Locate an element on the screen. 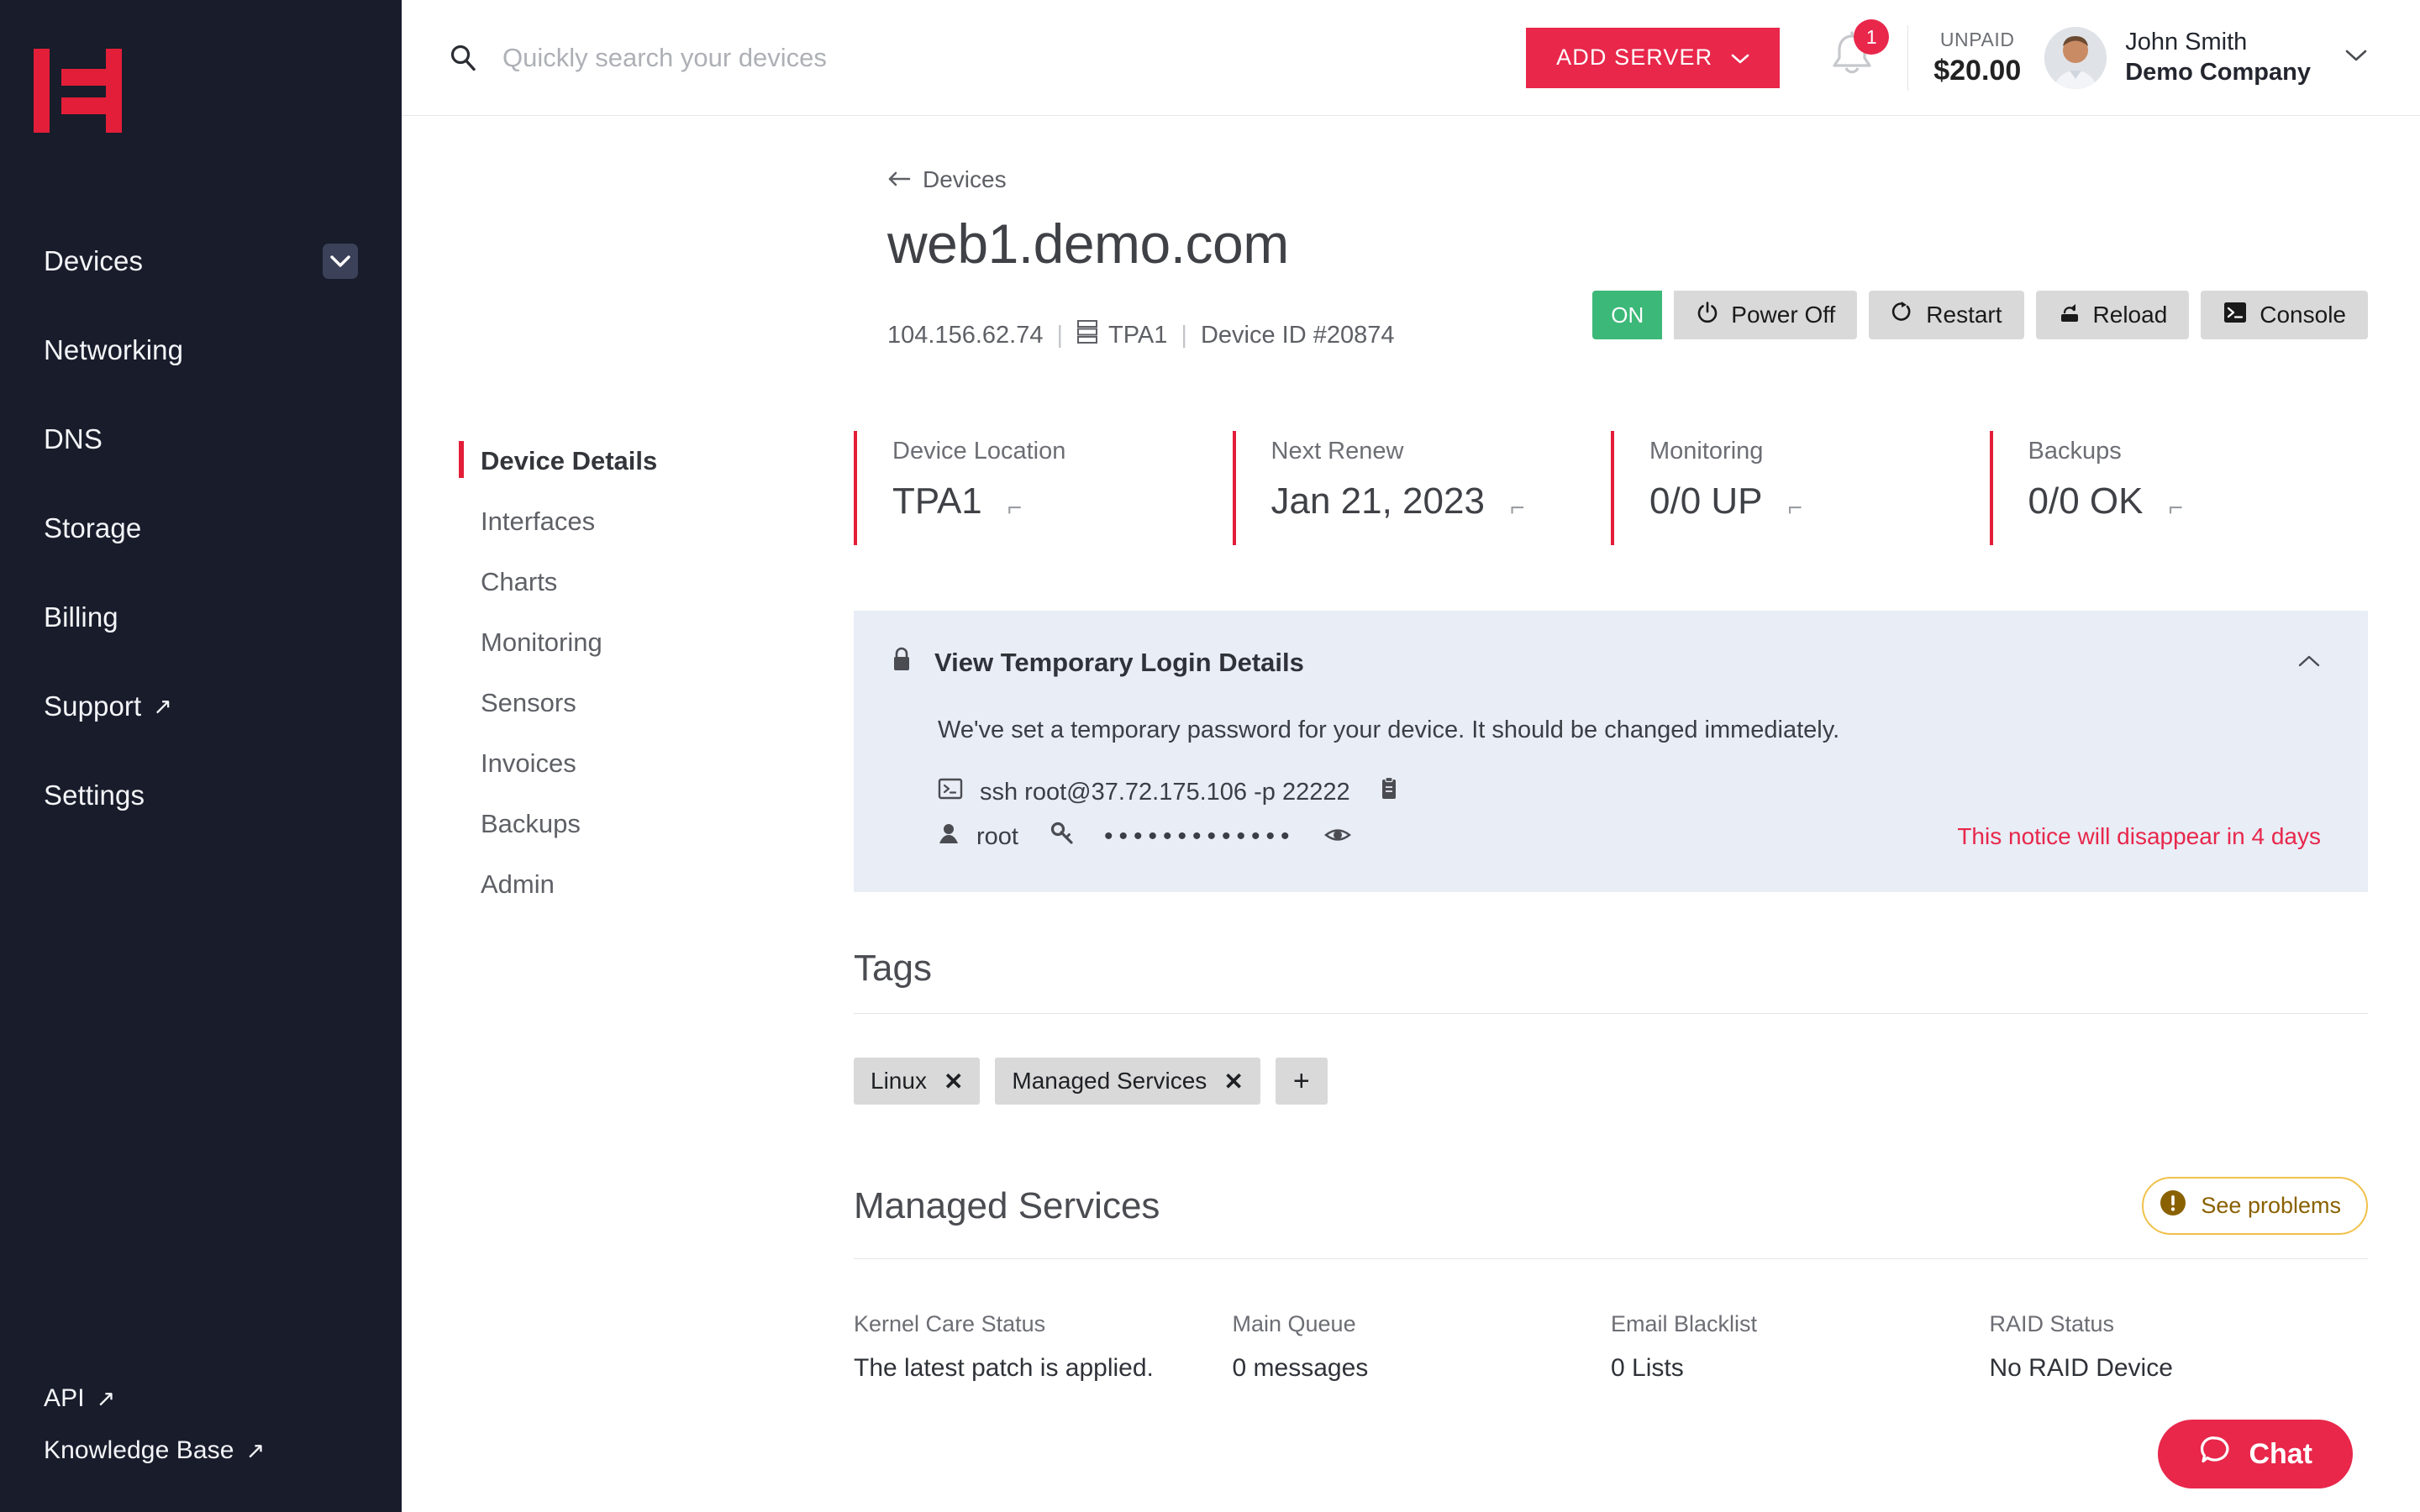  sidebar-bottom-links: API ↗ Knowledge Base ↗ is located at coordinates (201, 1425).